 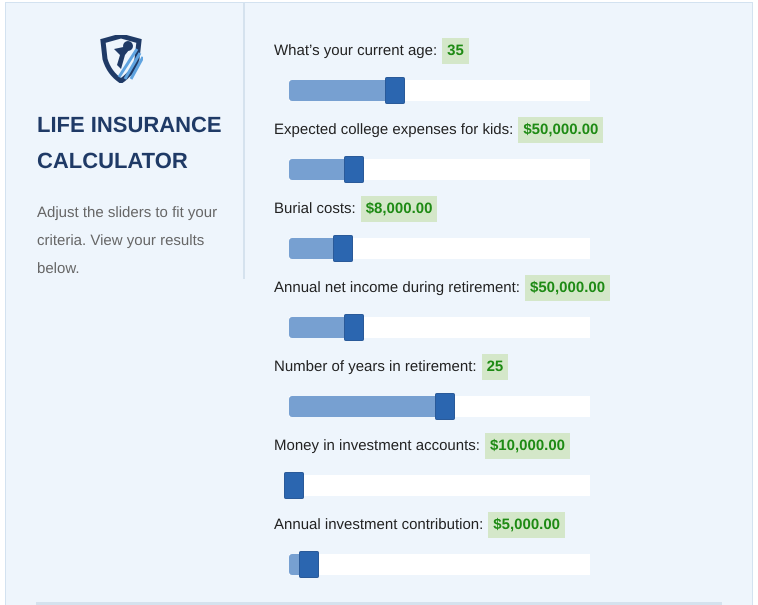 What do you see at coordinates (399, 209) in the screenshot?
I see `value-badge: $8,000.00` at bounding box center [399, 209].